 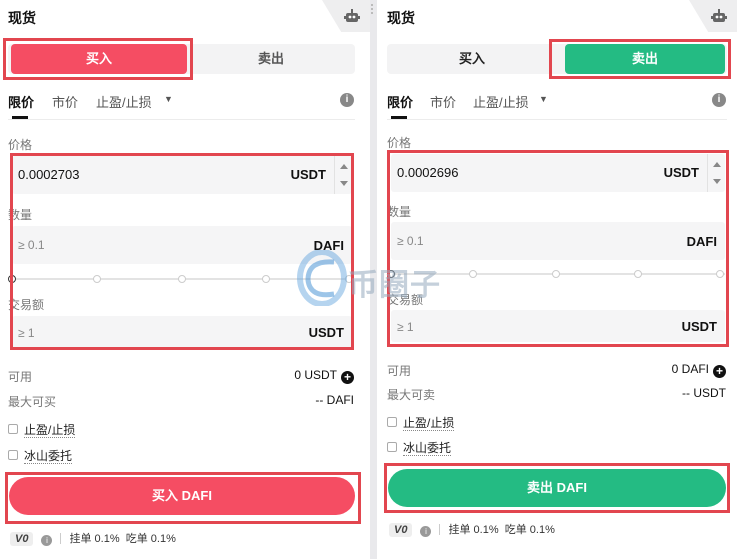 What do you see at coordinates (556, 394) in the screenshot?
I see `max-row: 最大可卖 -- USDT` at bounding box center [556, 394].